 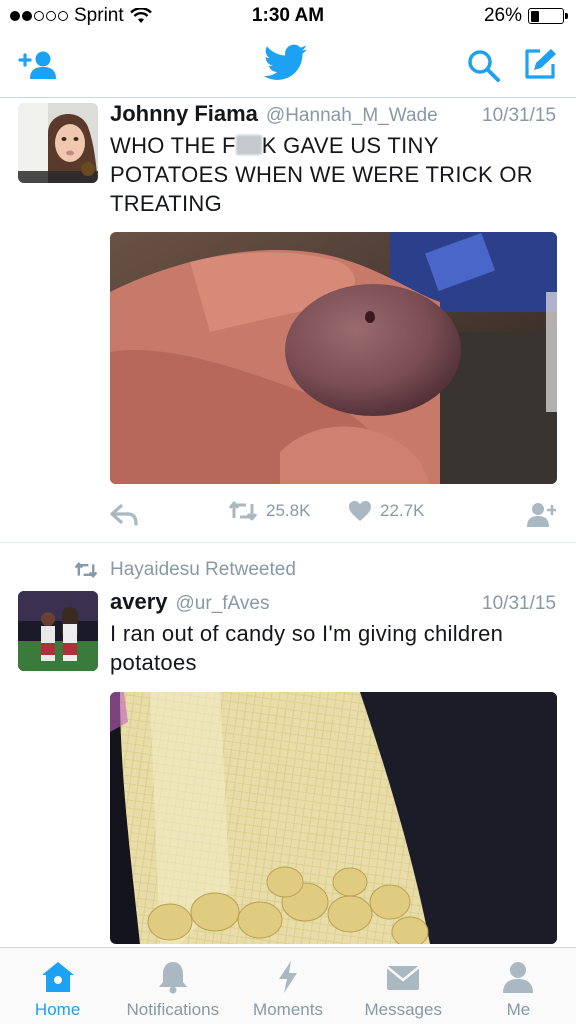 I want to click on search-icon, so click(x=484, y=66).